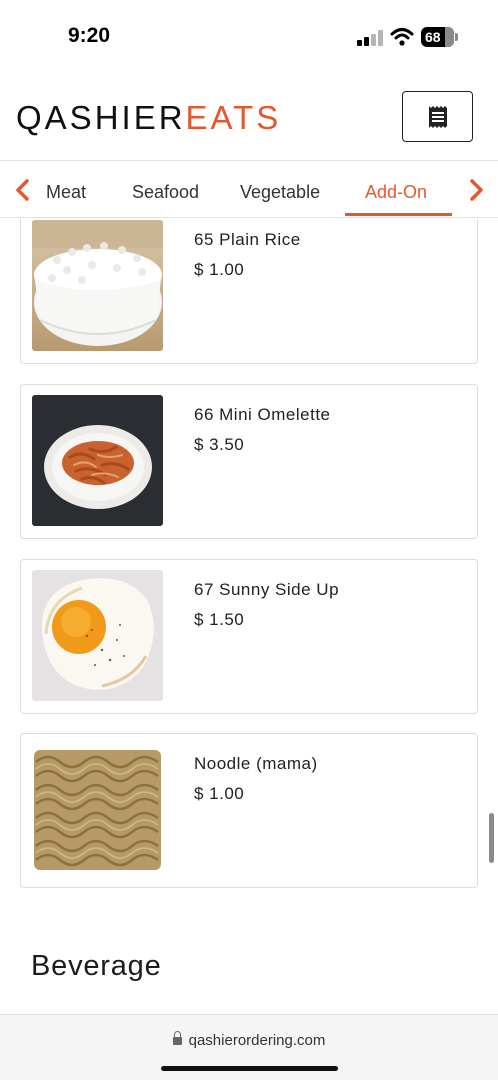 Image resolution: width=498 pixels, height=1080 pixels. I want to click on logo-text-eats: EATS, so click(233, 117).